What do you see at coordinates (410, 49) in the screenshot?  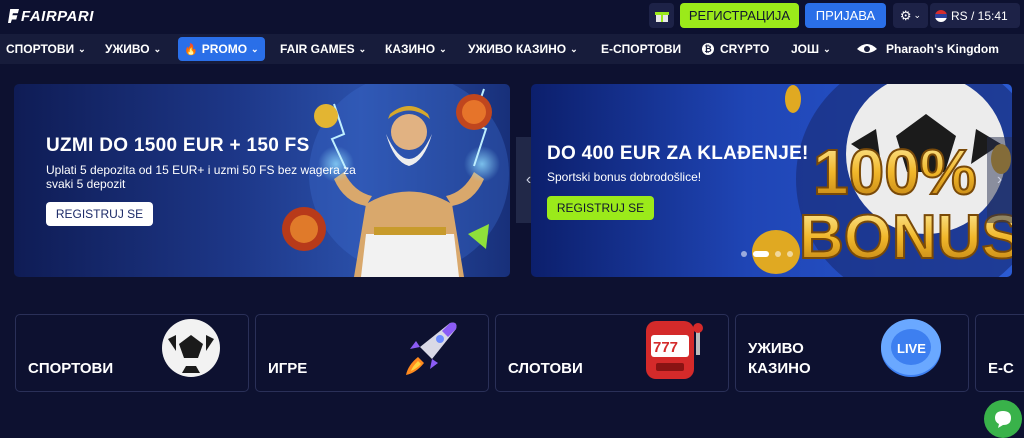 I see `nav-item-label: КАЗИНО` at bounding box center [410, 49].